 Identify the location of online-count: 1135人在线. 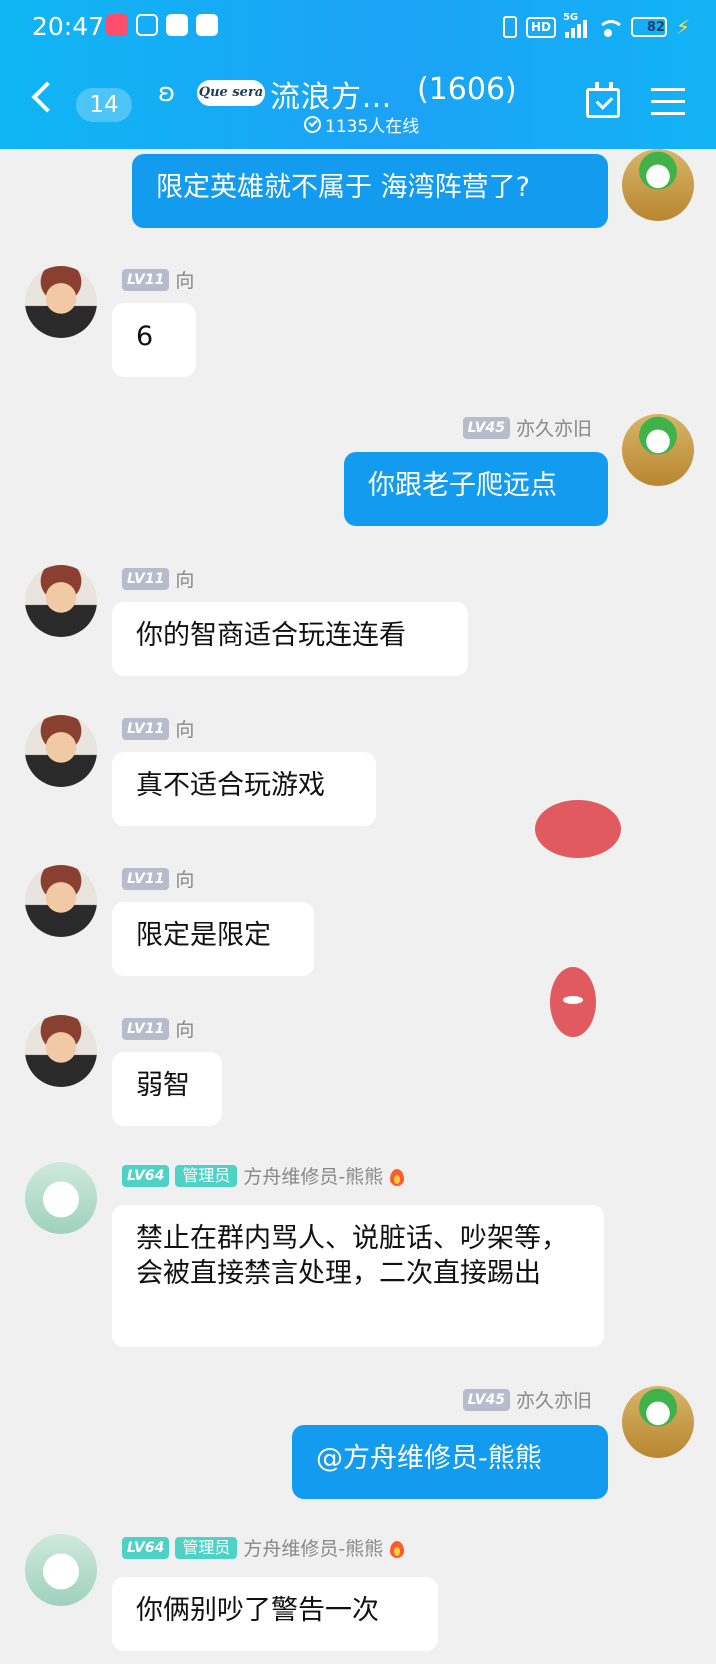
(372, 127).